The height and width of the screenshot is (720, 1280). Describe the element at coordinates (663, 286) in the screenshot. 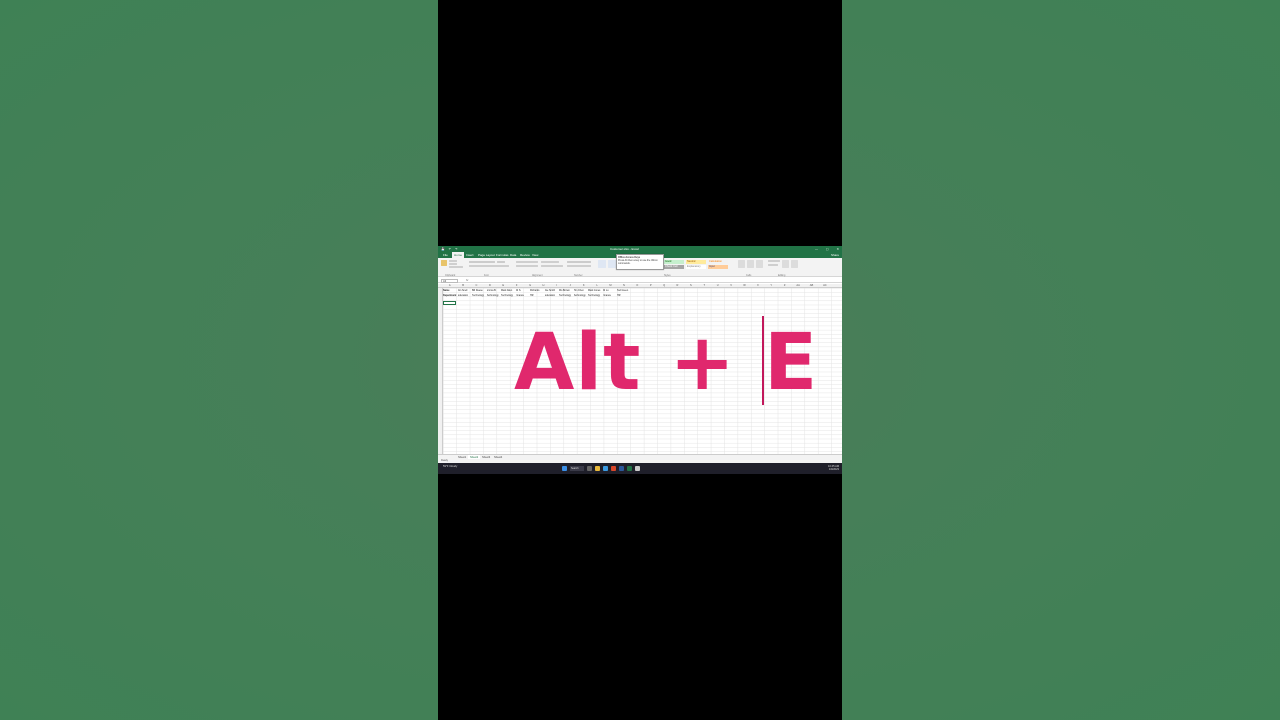

I see `column-header: Q` at that location.